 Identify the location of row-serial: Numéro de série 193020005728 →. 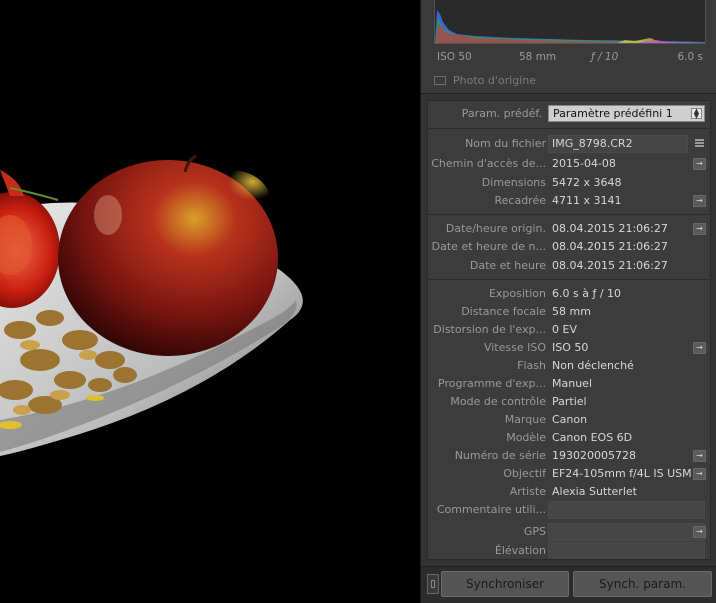
(569, 456).